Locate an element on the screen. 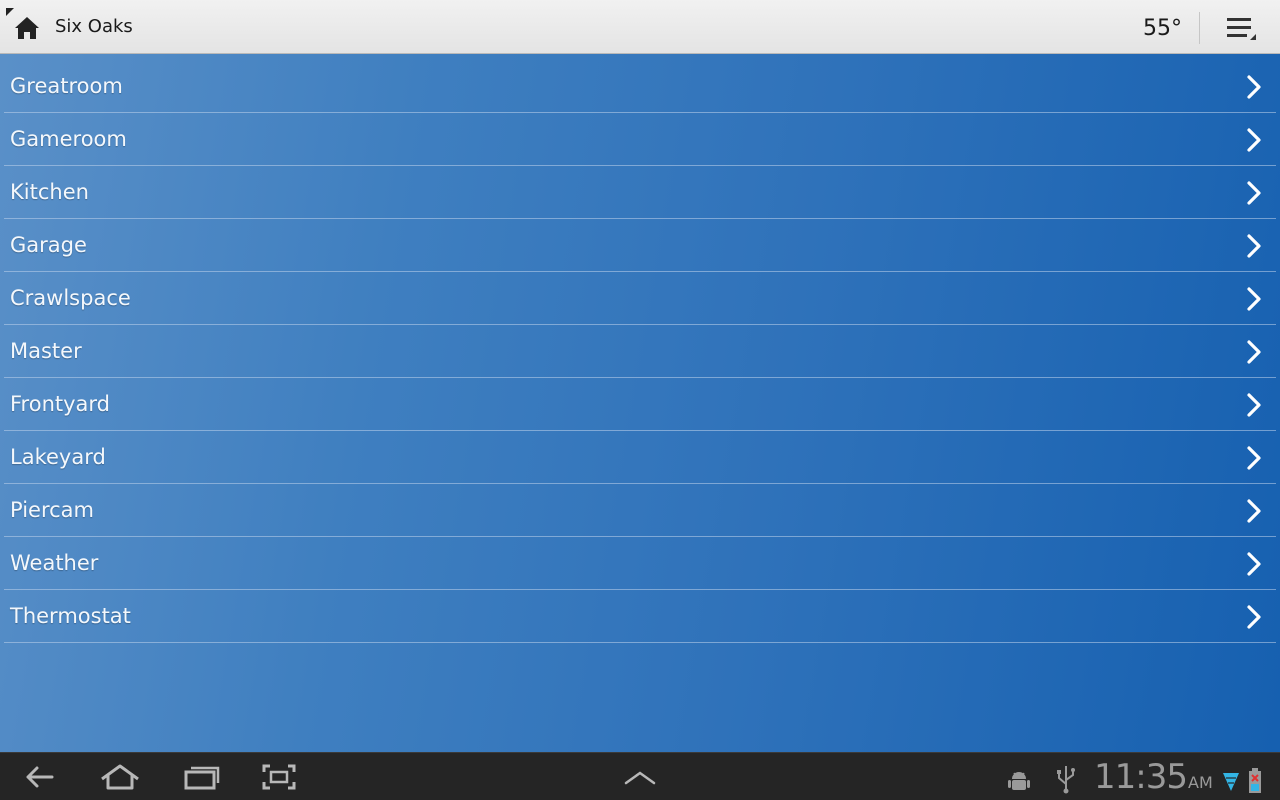 The image size is (1280, 800). temperature-readout: 55° is located at coordinates (1162, 28).